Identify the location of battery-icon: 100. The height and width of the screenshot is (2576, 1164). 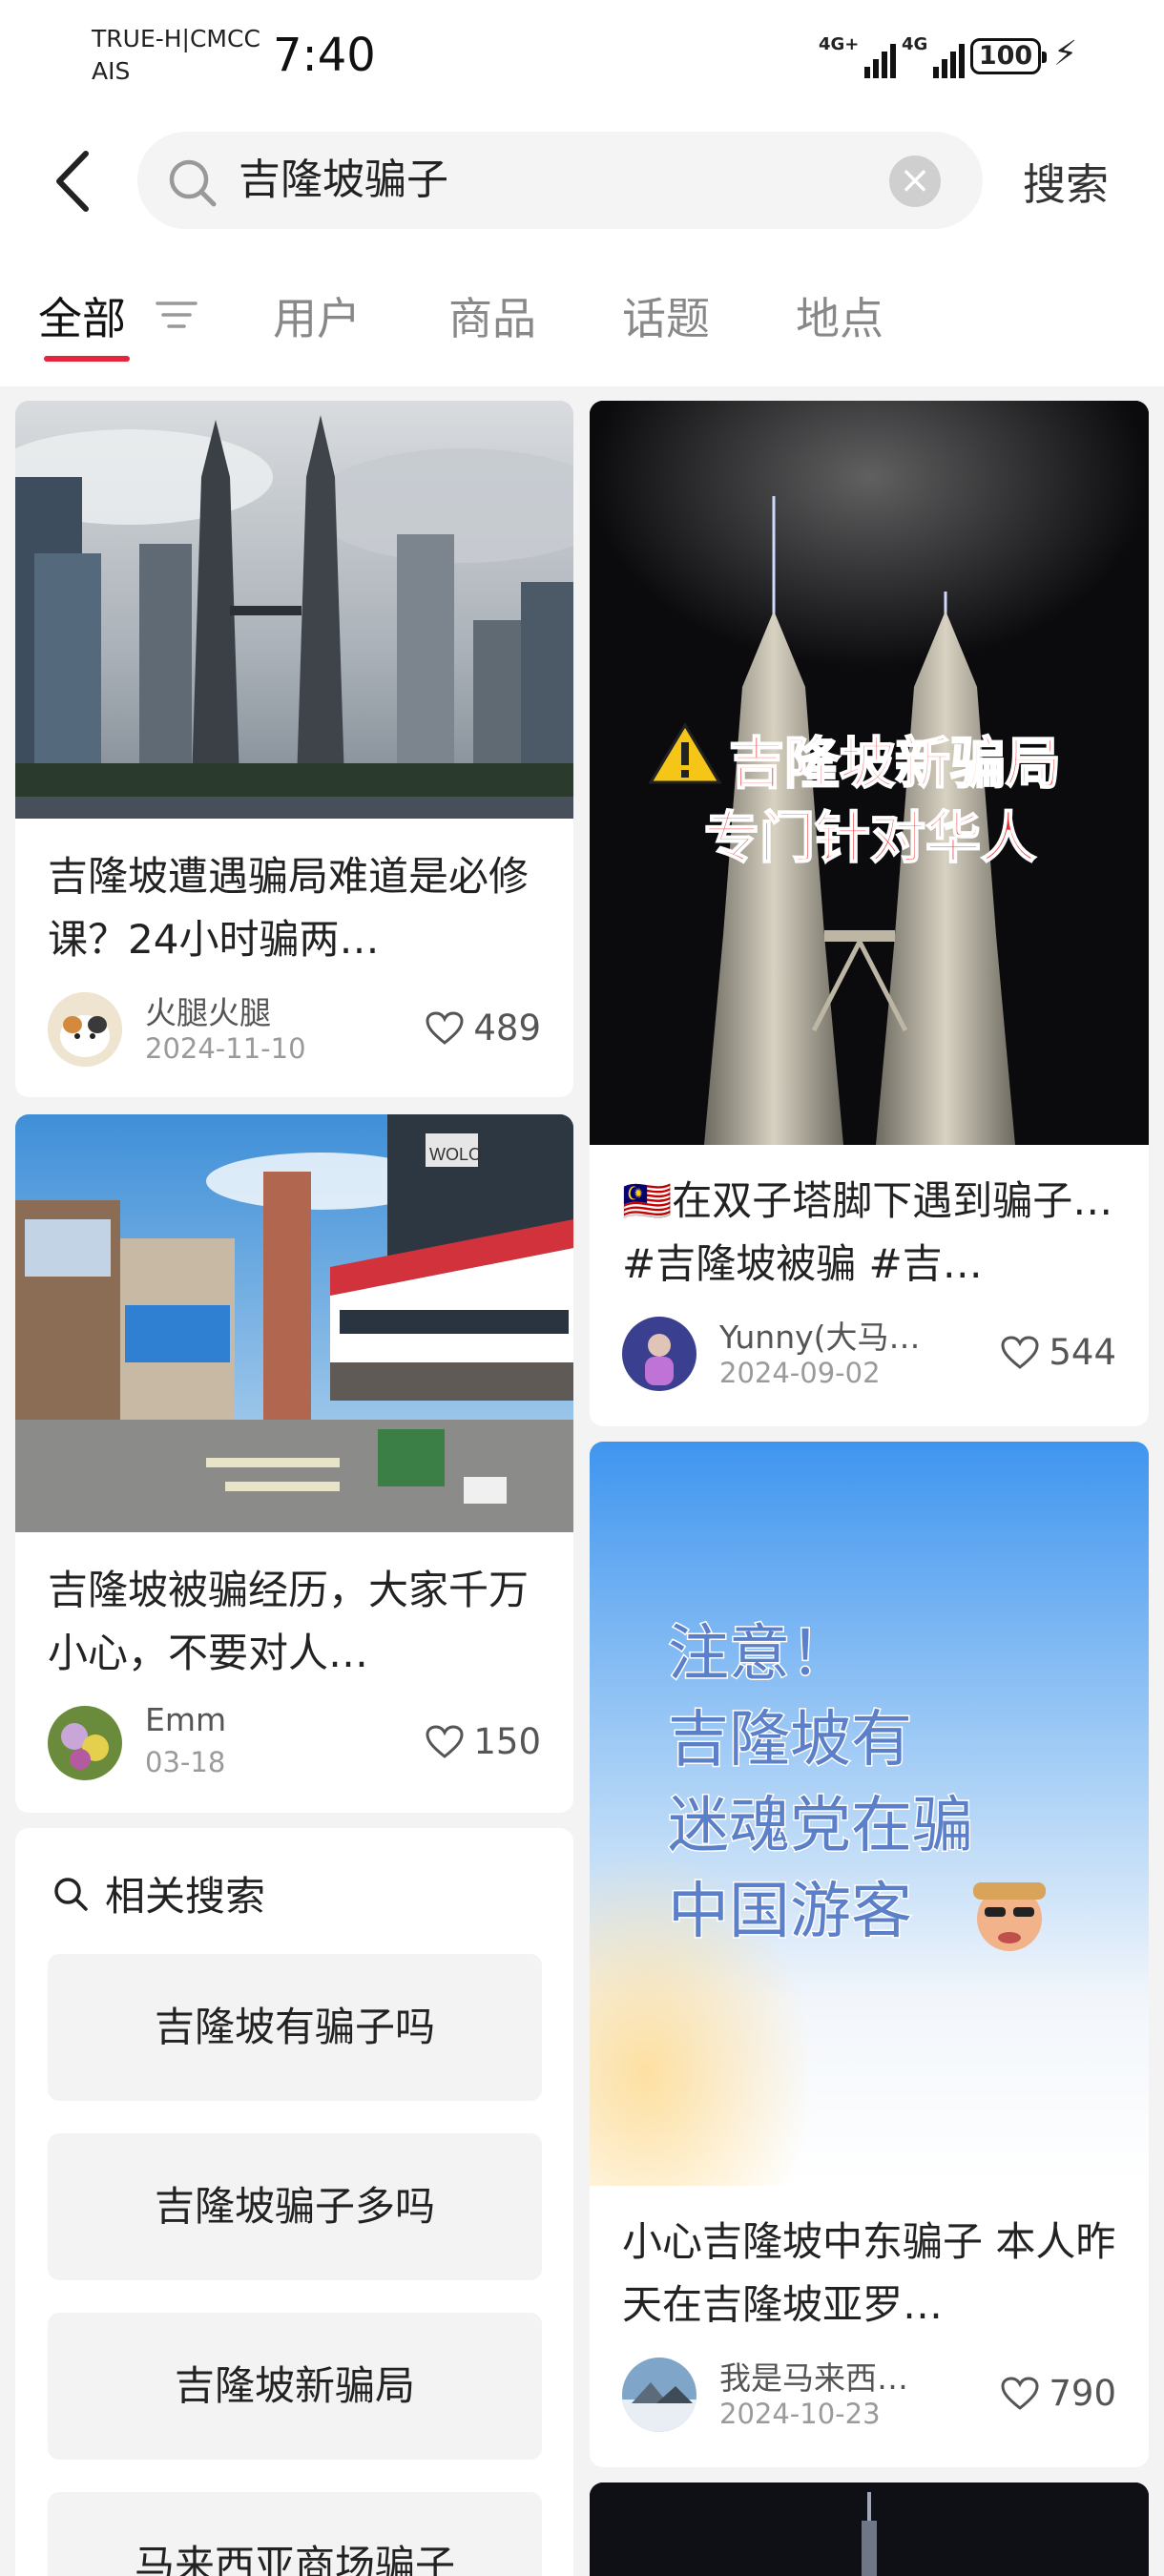
(1008, 56).